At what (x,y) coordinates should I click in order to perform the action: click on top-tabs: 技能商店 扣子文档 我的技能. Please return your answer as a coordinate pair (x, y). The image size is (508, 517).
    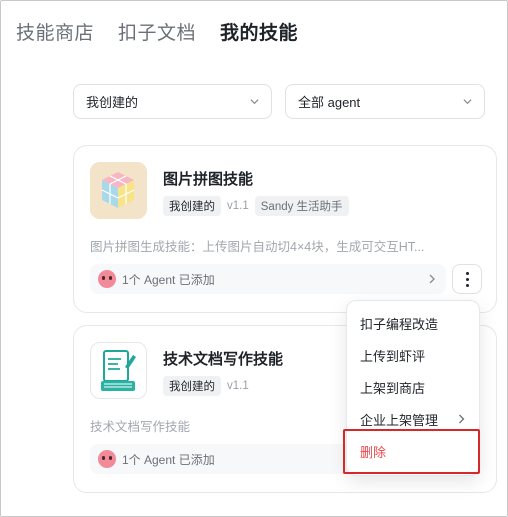
    Looking at the image, I should click on (157, 31).